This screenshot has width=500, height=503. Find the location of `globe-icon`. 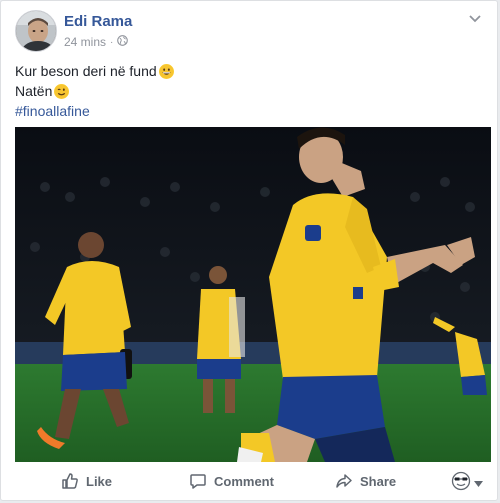

globe-icon is located at coordinates (123, 42).